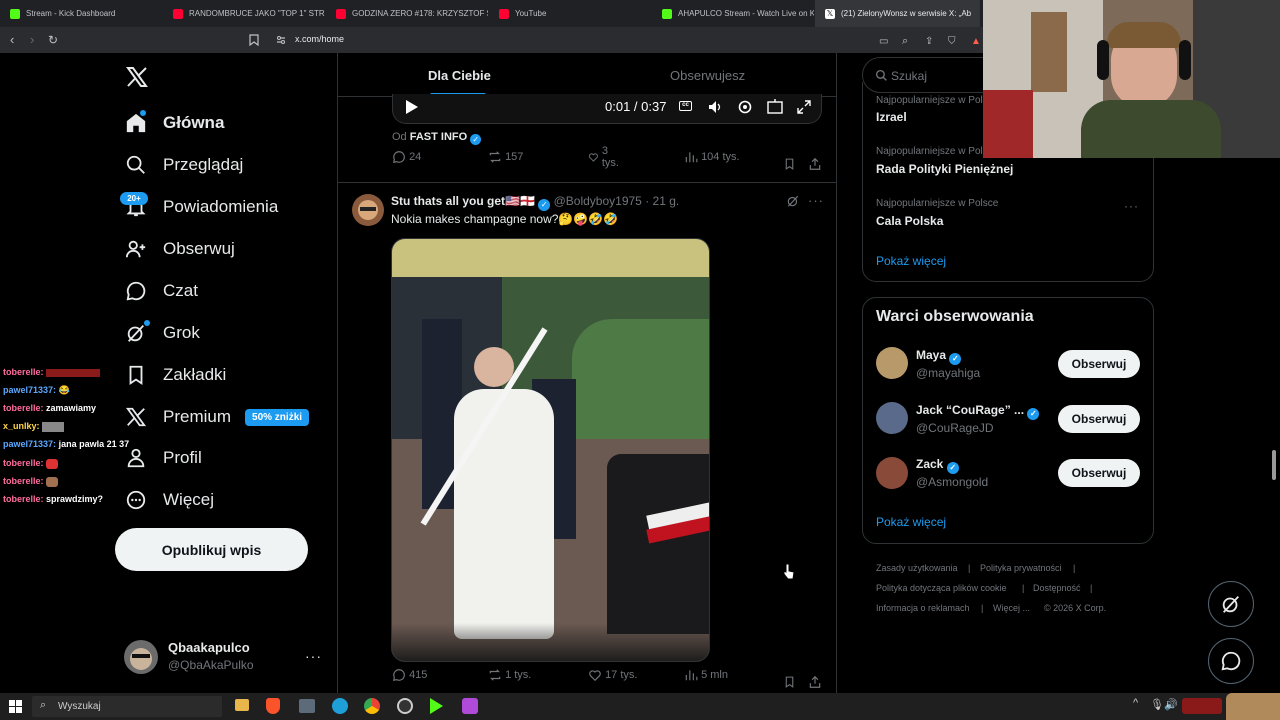 This screenshot has height=720, width=1280. I want to click on grok-icon, so click(793, 201).